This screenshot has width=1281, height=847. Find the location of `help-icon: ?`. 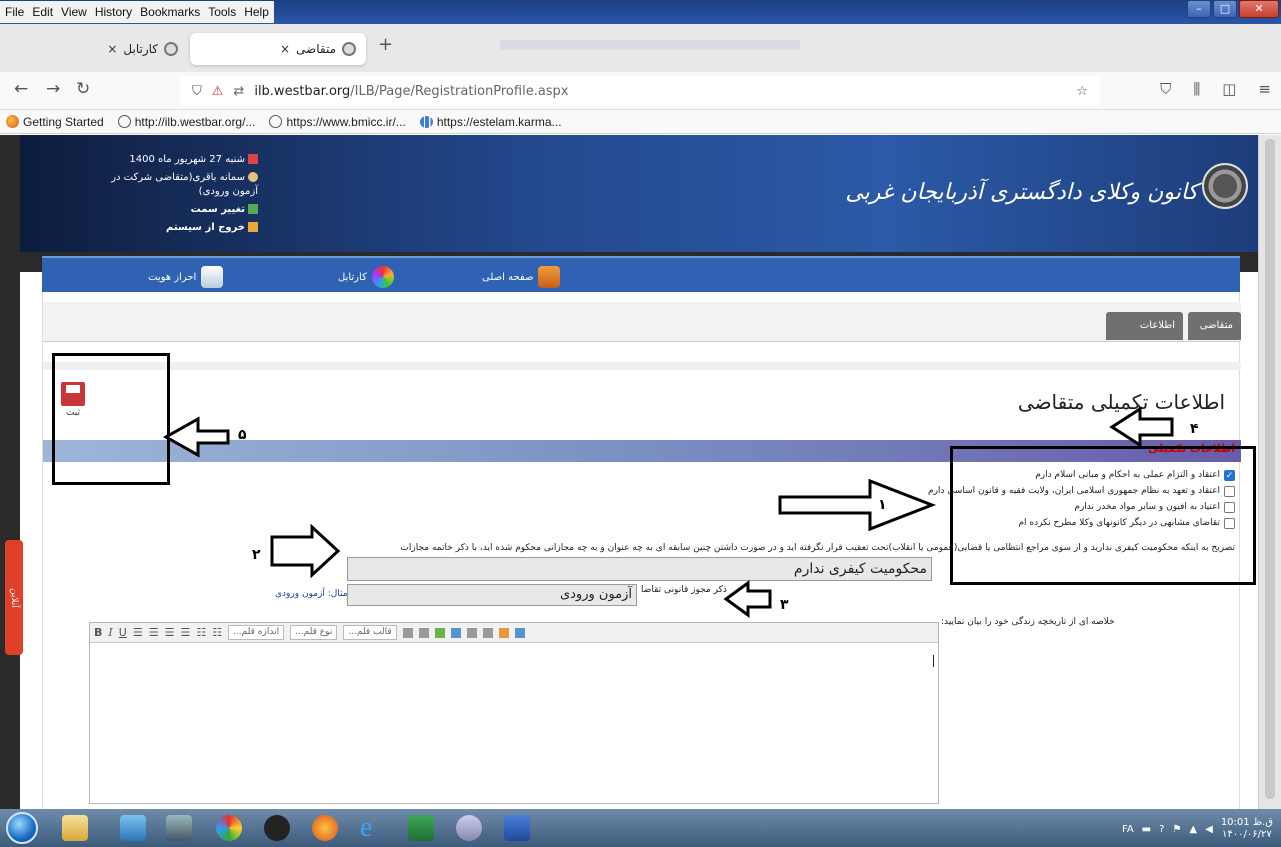

help-icon: ? is located at coordinates (1161, 829).